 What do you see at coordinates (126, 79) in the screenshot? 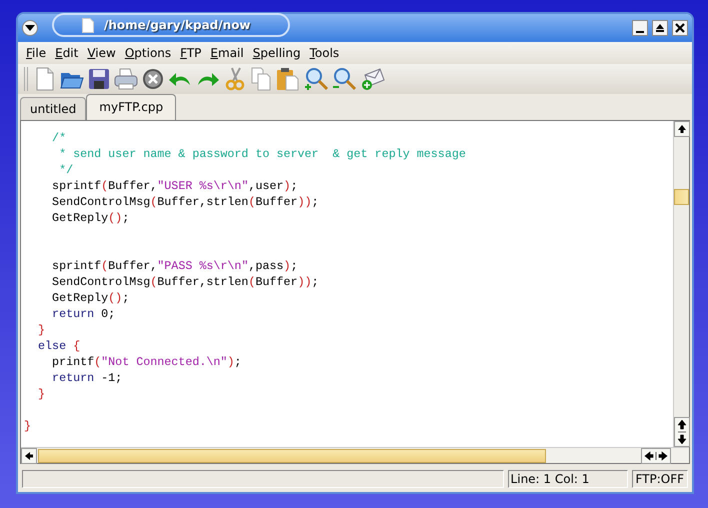
I see `printer-icon` at bounding box center [126, 79].